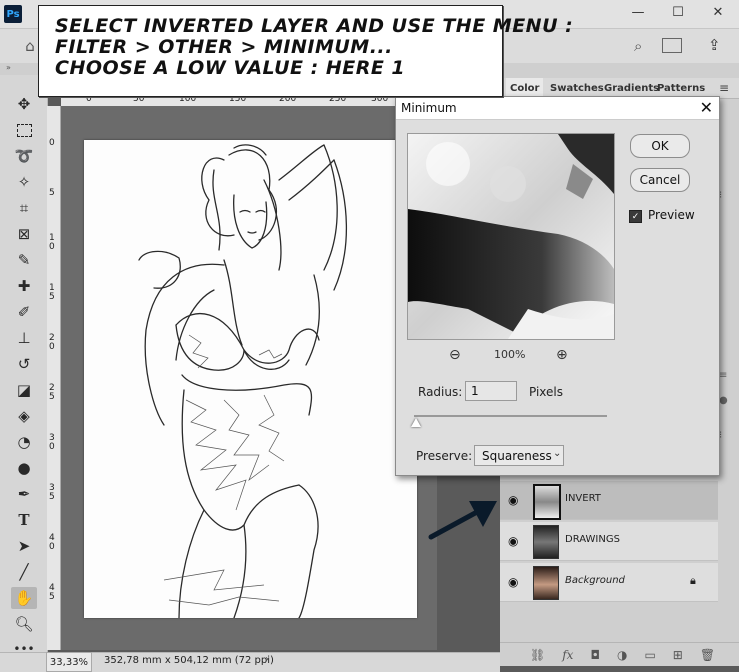 Image resolution: width=739 pixels, height=672 pixels. What do you see at coordinates (672, 45) in the screenshot?
I see `workspace-icon` at bounding box center [672, 45].